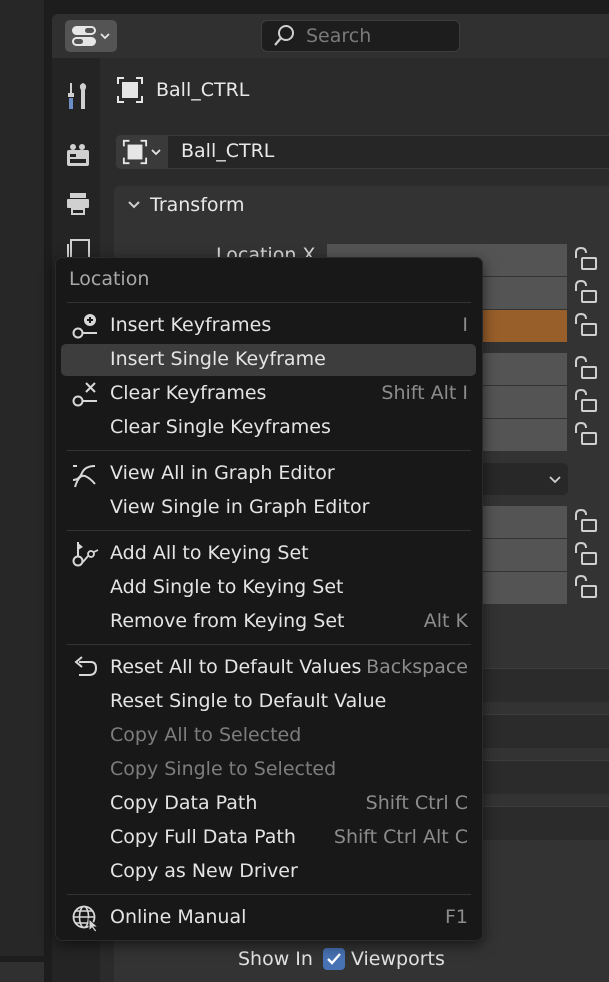 This screenshot has height=982, width=609. What do you see at coordinates (268, 326) in the screenshot?
I see `menu-item-insert-keyframes: Insert Keyframes I` at bounding box center [268, 326].